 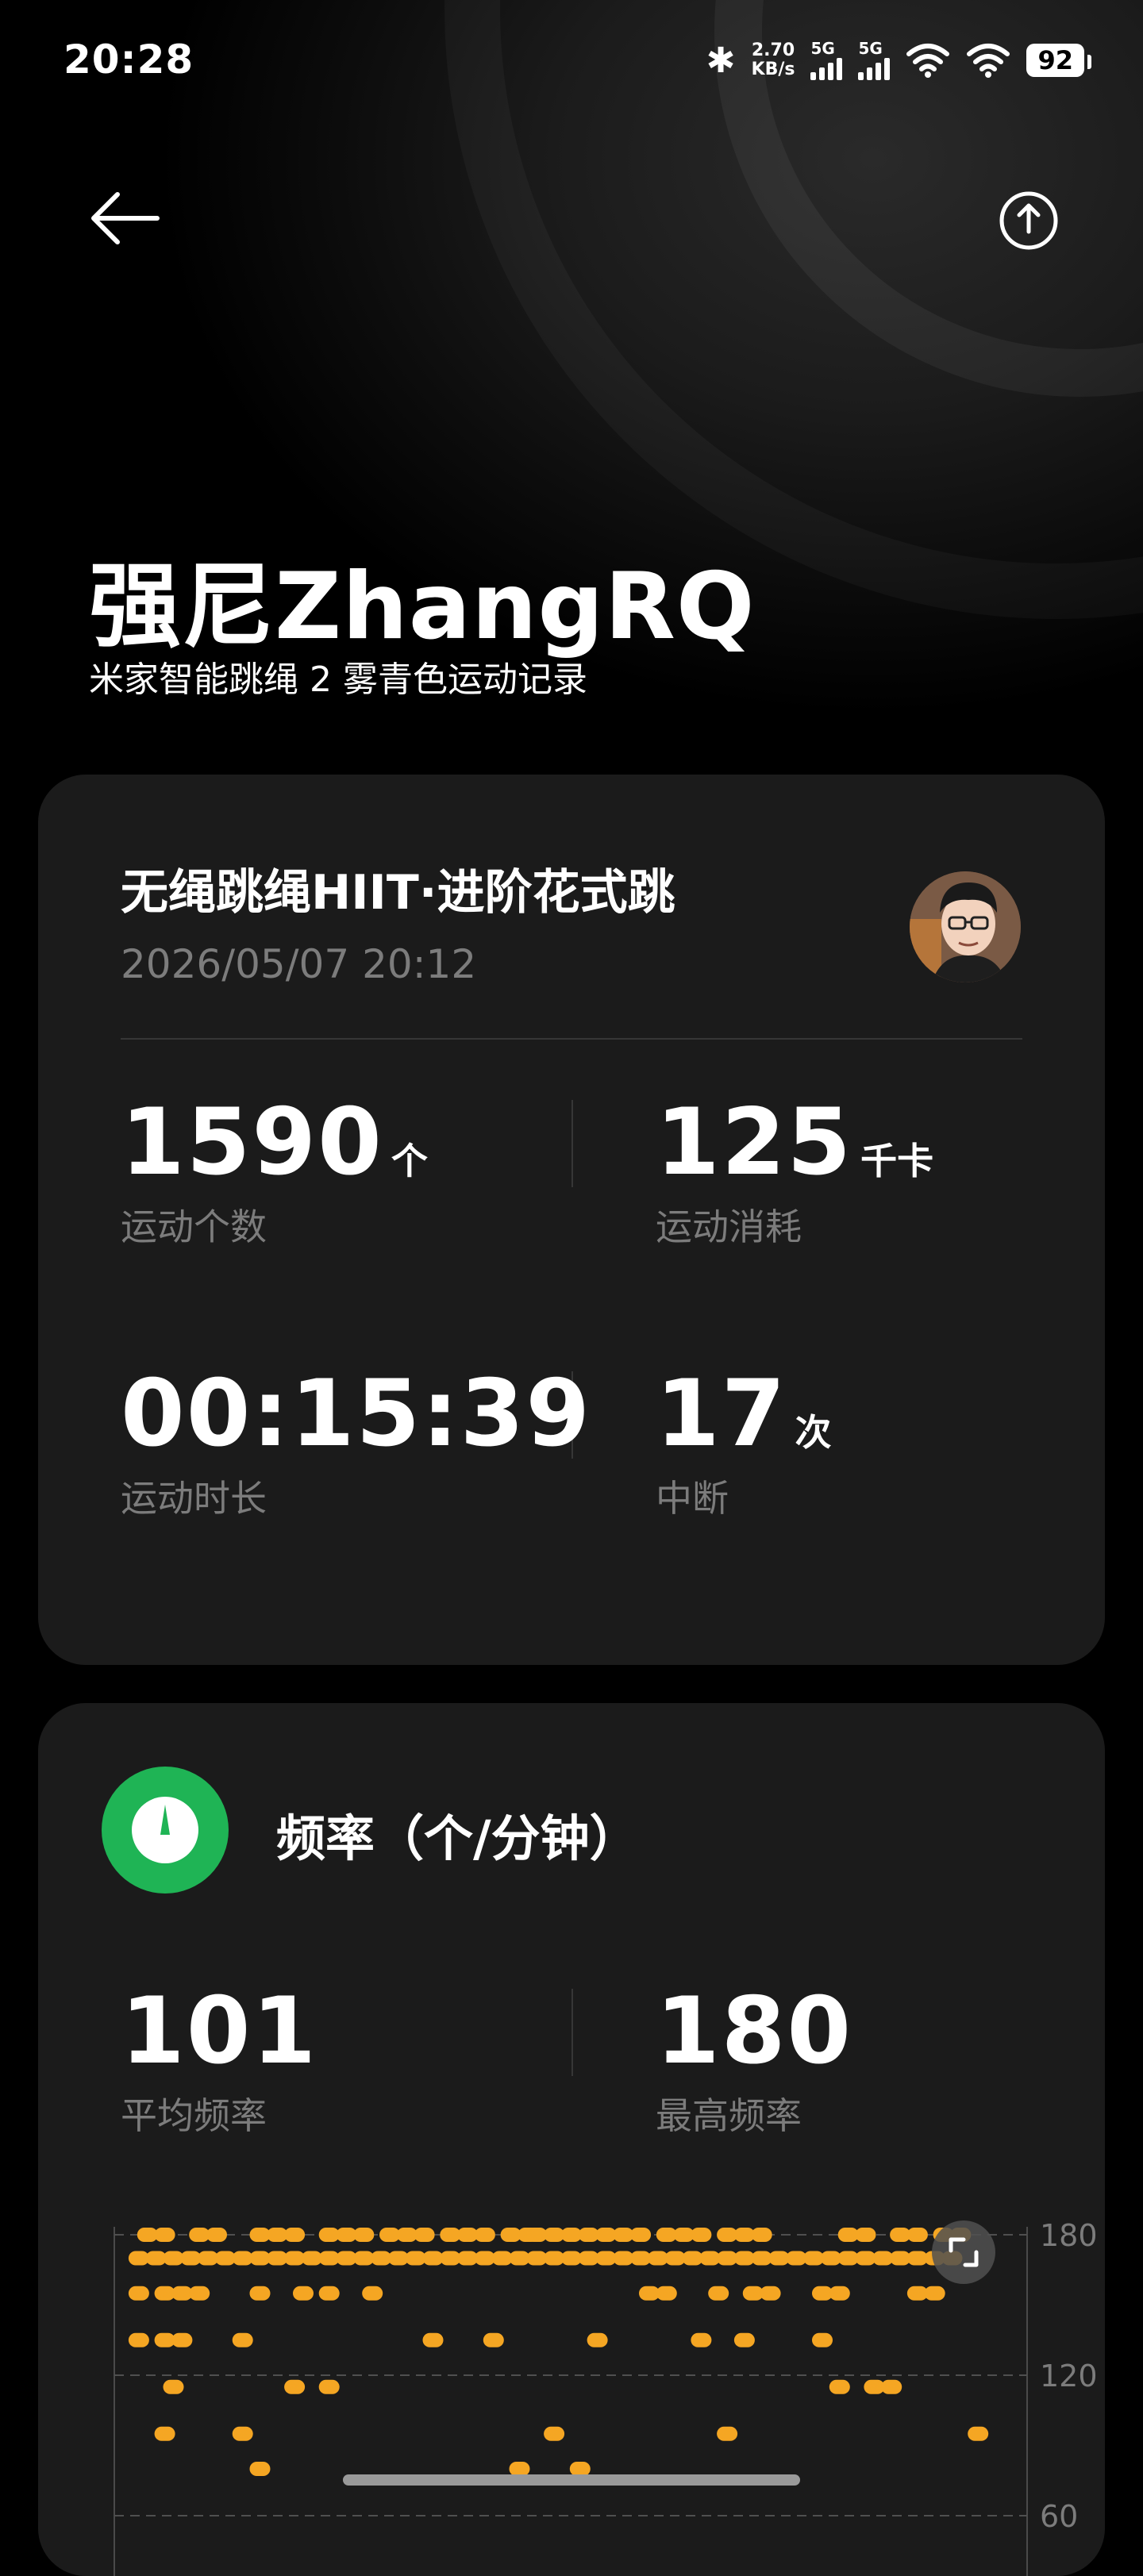 What do you see at coordinates (870, 48) in the screenshot?
I see `sim2-label: 5G` at bounding box center [870, 48].